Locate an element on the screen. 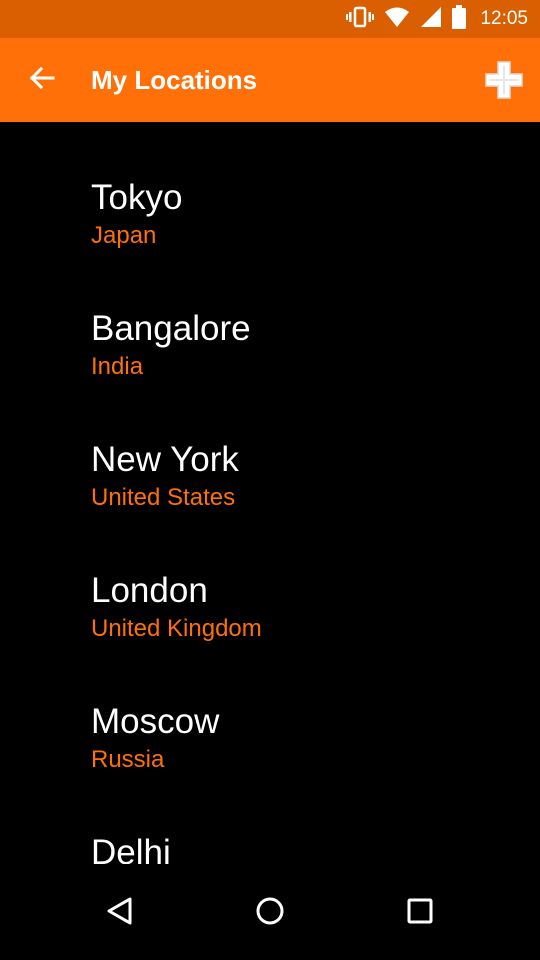 This screenshot has height=960, width=540. location-item: Bangalore India is located at coordinates (270, 373).